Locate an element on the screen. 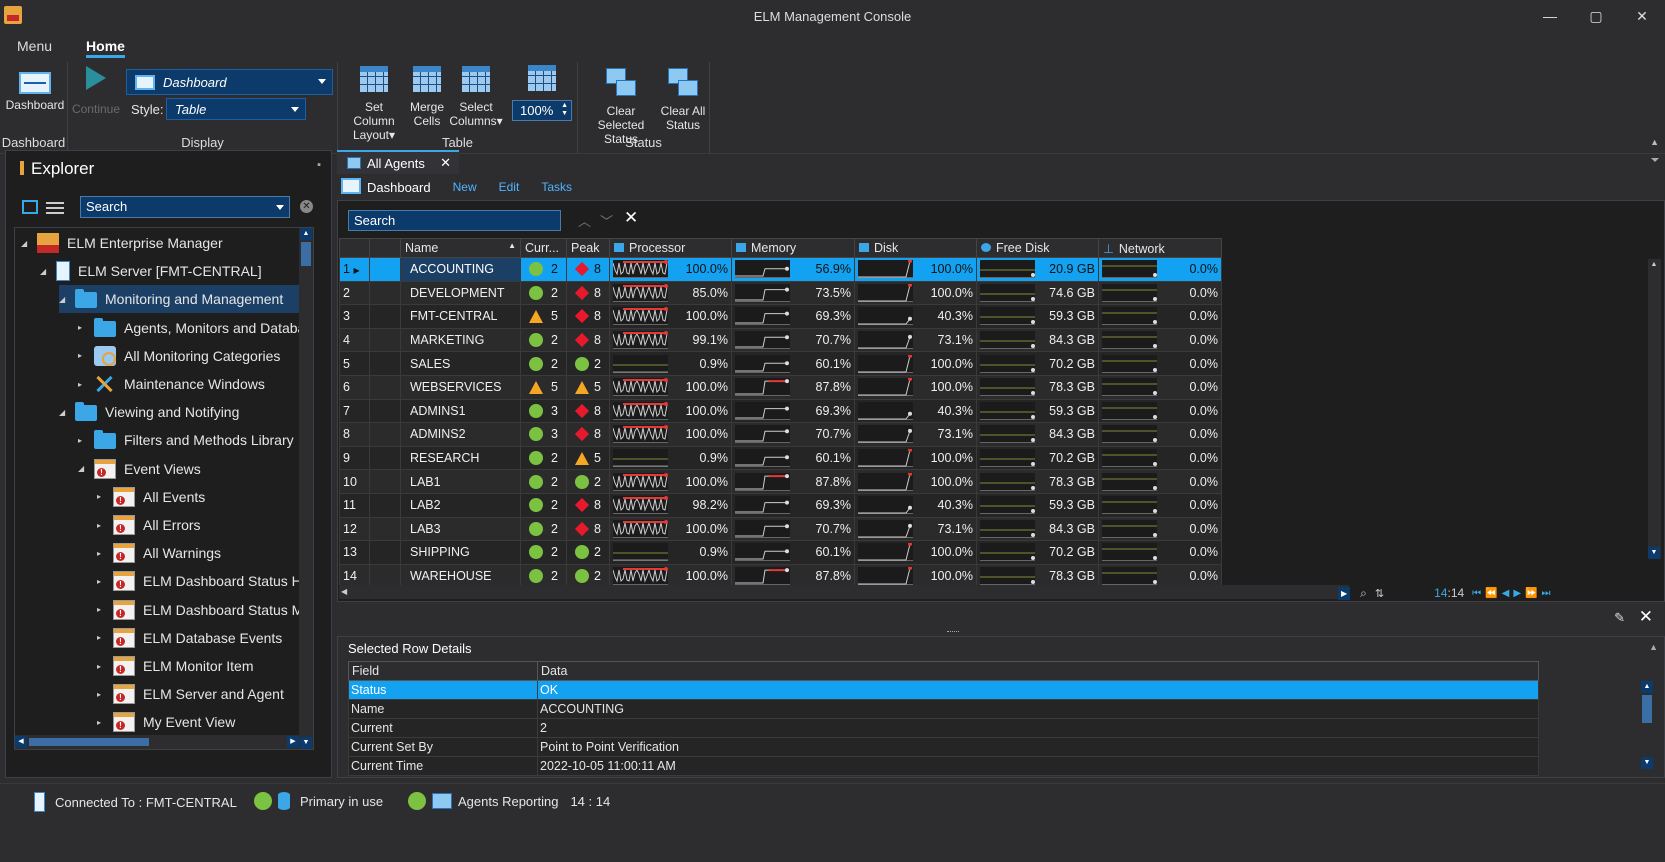  table-row: 13 SHIPPING 2 2 0.9% 60.1% 100.0% 70.2 GB 0.0% is located at coordinates (780, 552).